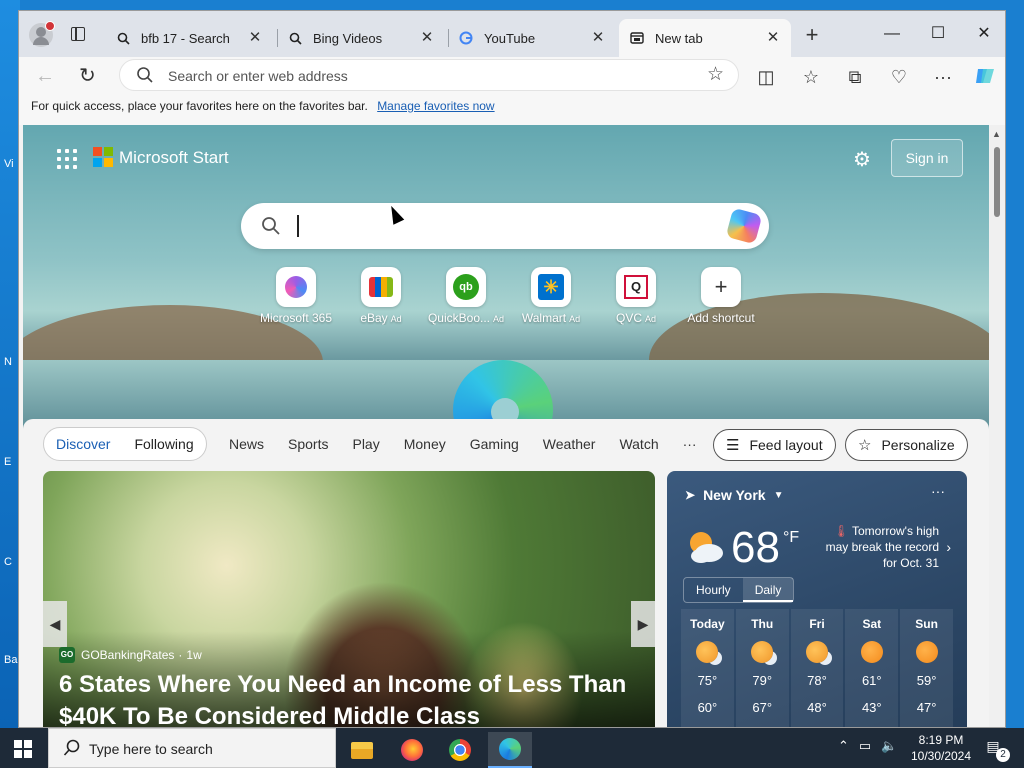  I want to click on scrollbar-thumb, so click(997, 182).